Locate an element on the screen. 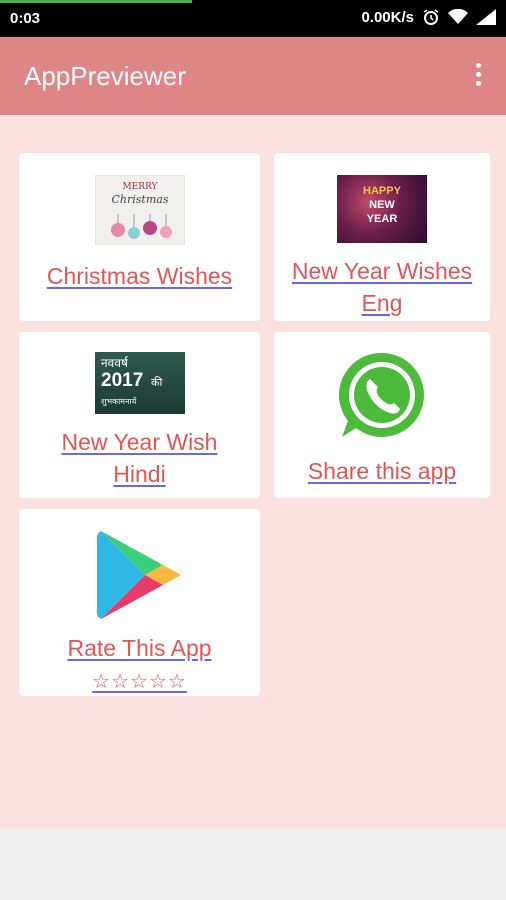  christmas-thumb-text-merry: MERRY is located at coordinates (140, 187).